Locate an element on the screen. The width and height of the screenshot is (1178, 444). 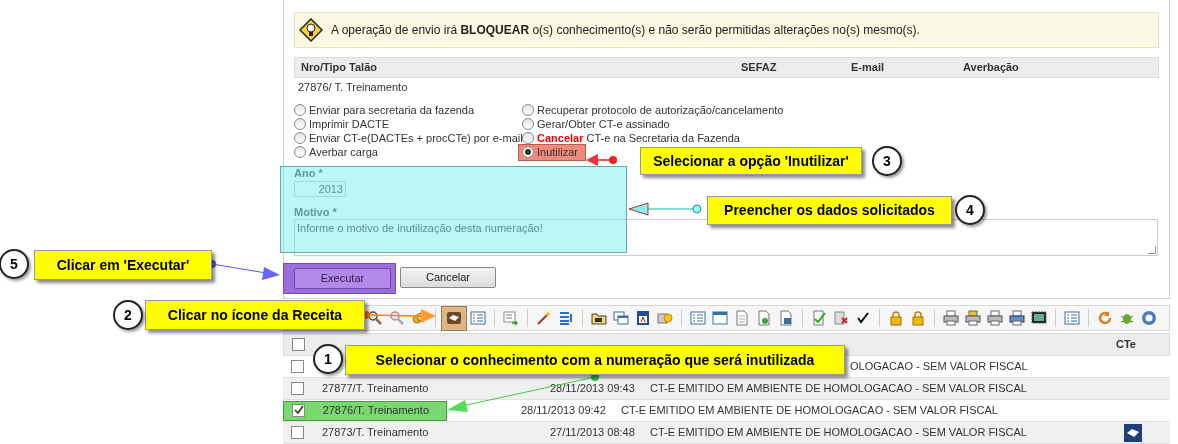
table-cell-text: 27876/ T. Treinamento is located at coordinates (353, 87).